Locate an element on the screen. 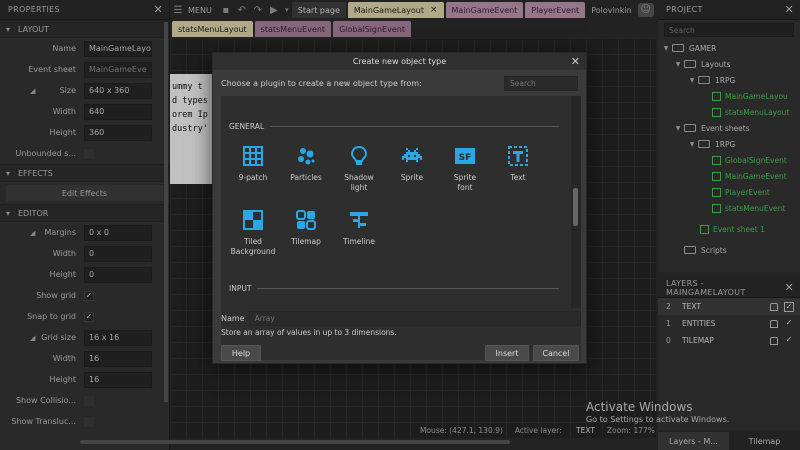  sprite-icon is located at coordinates (412, 156).